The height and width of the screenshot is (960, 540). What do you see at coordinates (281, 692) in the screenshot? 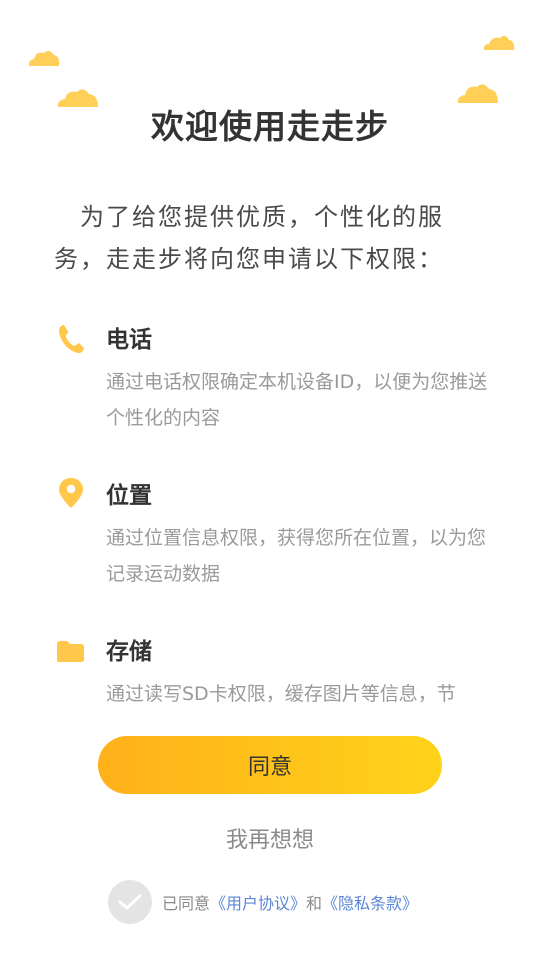
I see `permission-description: 通过读写SD卡权限，缓存图片等信息，节` at bounding box center [281, 692].